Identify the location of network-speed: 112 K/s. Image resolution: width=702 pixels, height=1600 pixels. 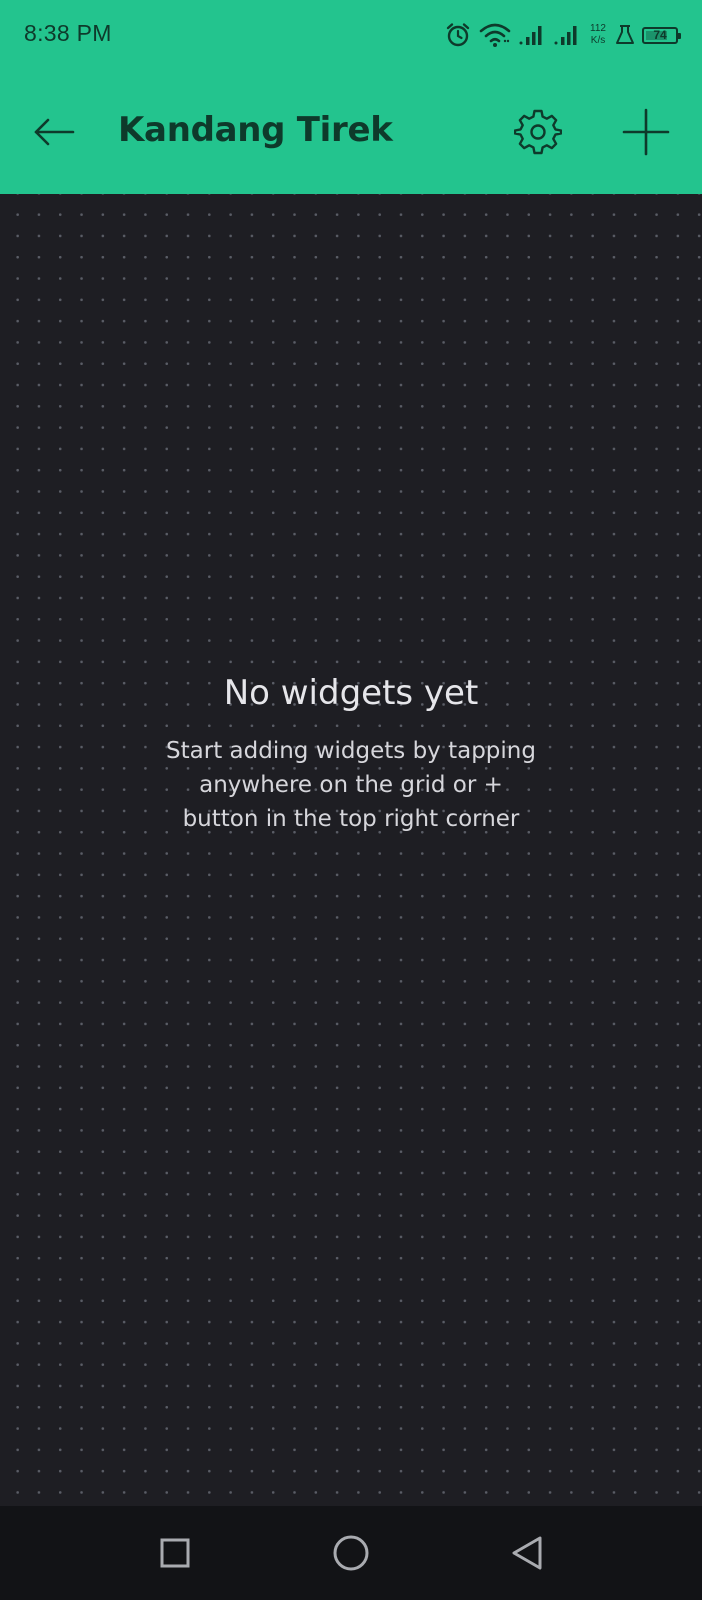
(598, 35).